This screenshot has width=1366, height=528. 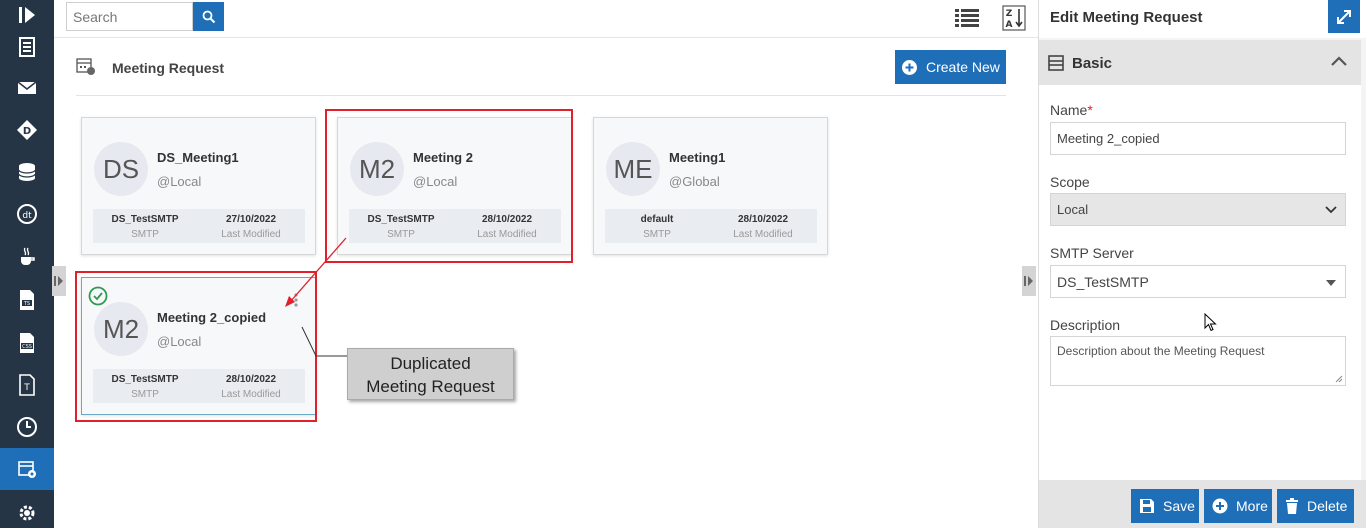 What do you see at coordinates (1198, 281) in the screenshot?
I see `smtp-server-select: DS_TestSMTP` at bounding box center [1198, 281].